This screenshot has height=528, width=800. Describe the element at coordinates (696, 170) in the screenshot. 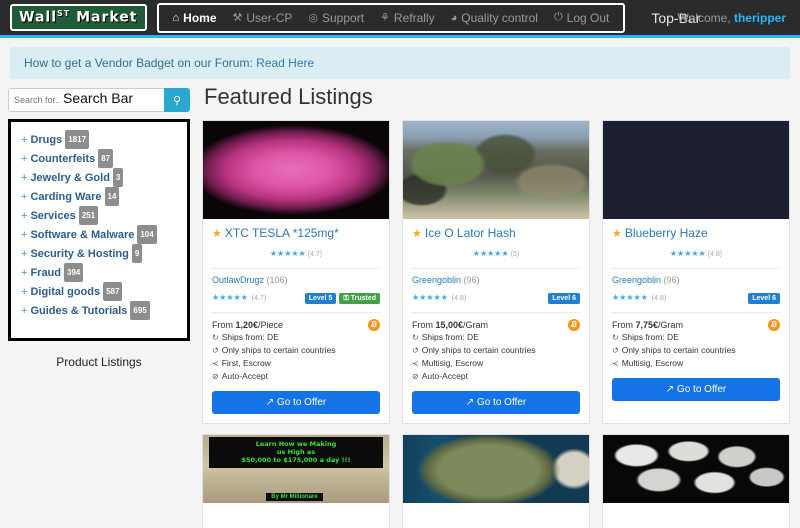

I see `blueberry-haze-bud-image` at that location.